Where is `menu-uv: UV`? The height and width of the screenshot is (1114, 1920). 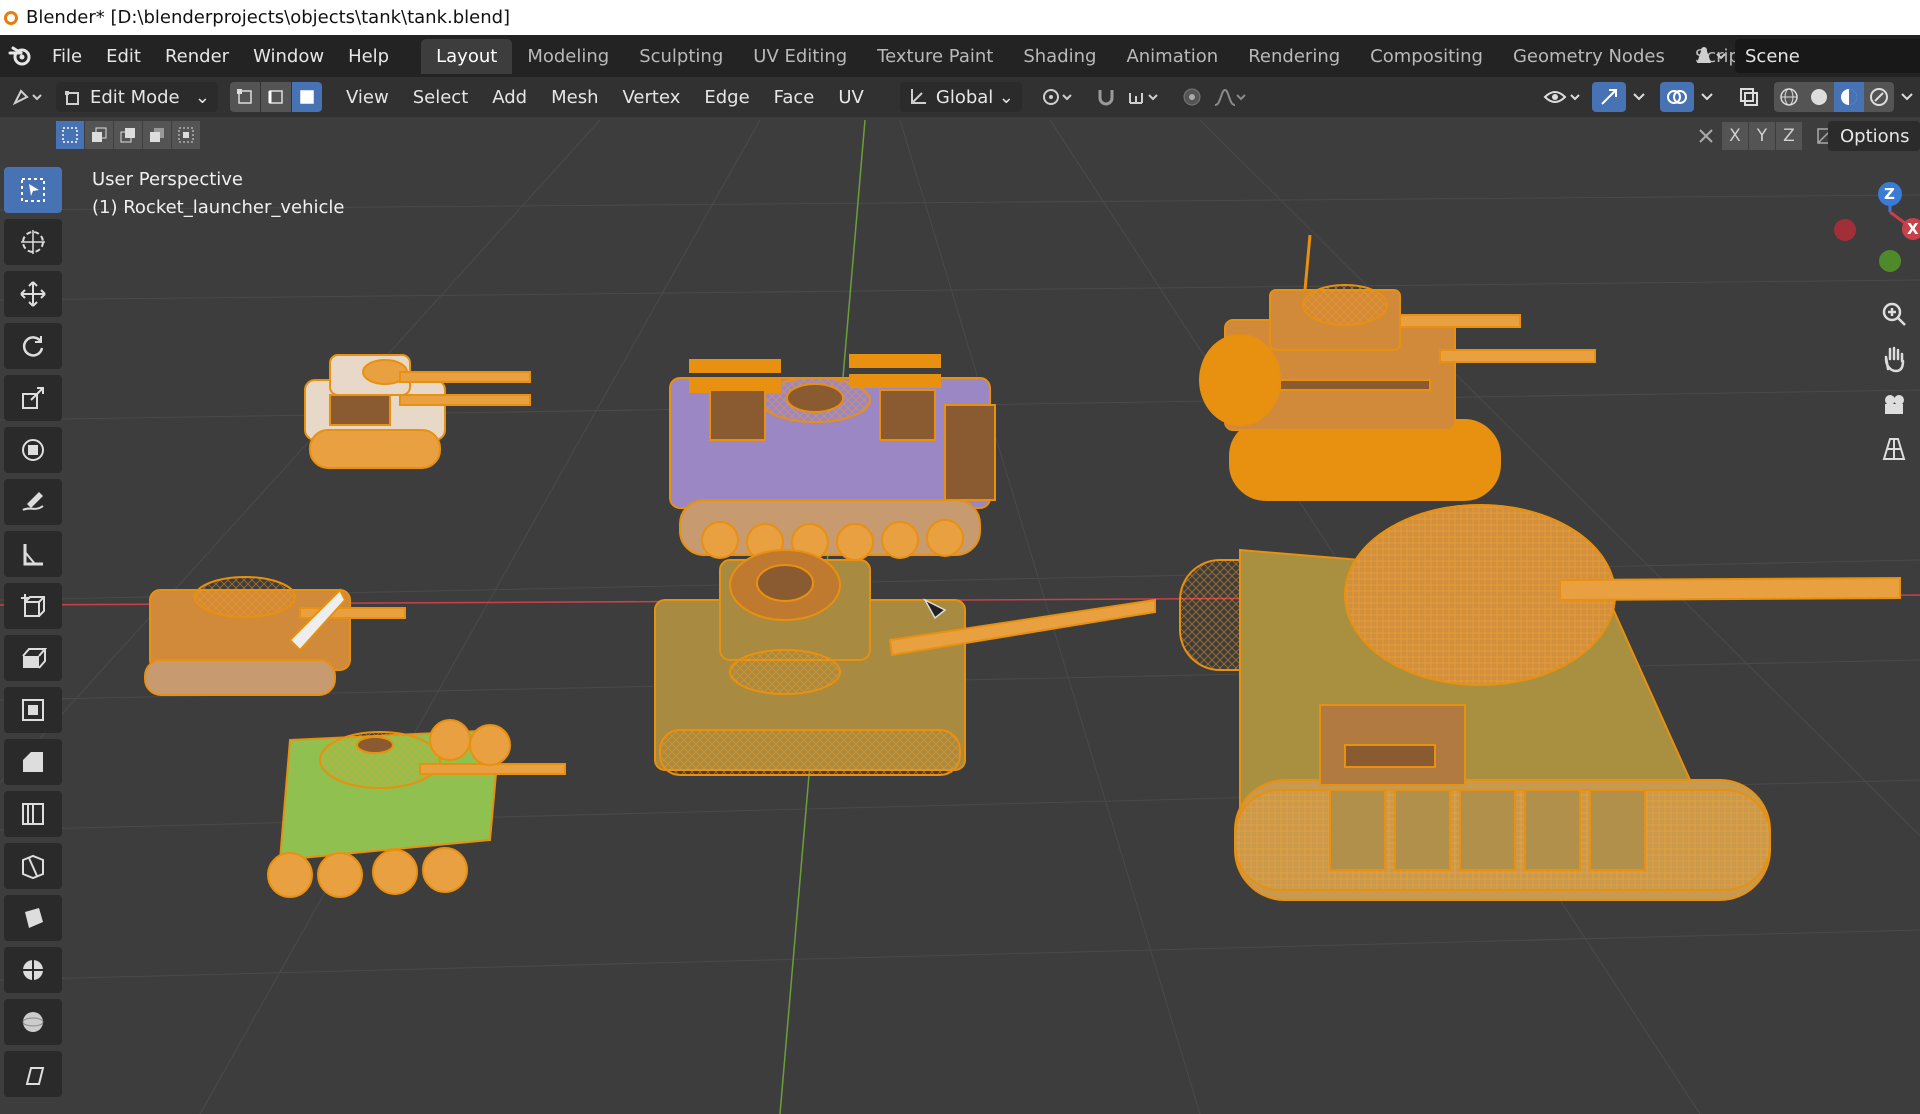 menu-uv: UV is located at coordinates (851, 97).